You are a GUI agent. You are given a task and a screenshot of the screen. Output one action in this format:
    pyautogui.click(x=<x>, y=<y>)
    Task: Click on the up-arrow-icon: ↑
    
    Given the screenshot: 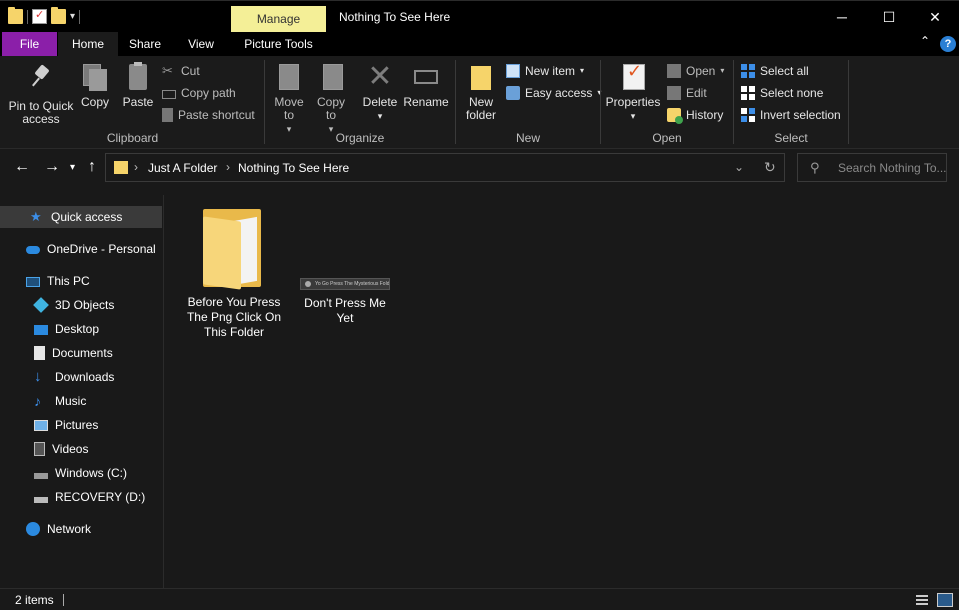 What is the action you would take?
    pyautogui.click(x=92, y=167)
    